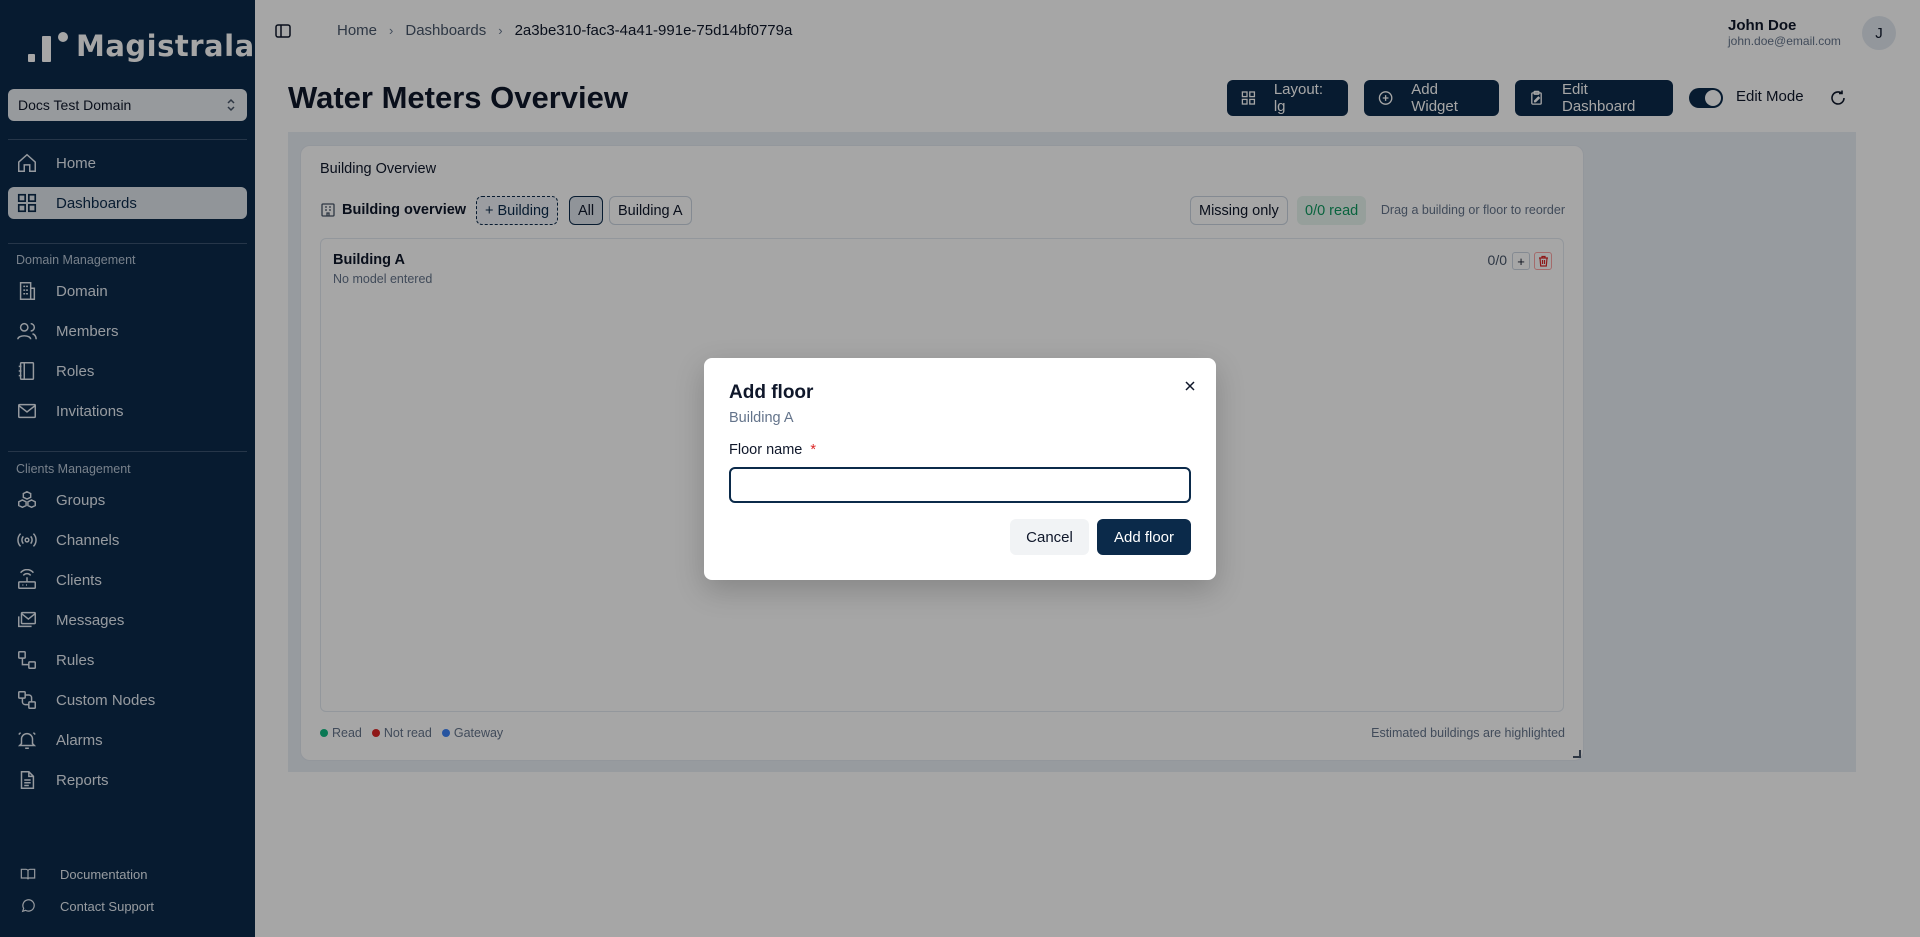 This screenshot has width=1920, height=937. I want to click on required-mark: *, so click(813, 450).